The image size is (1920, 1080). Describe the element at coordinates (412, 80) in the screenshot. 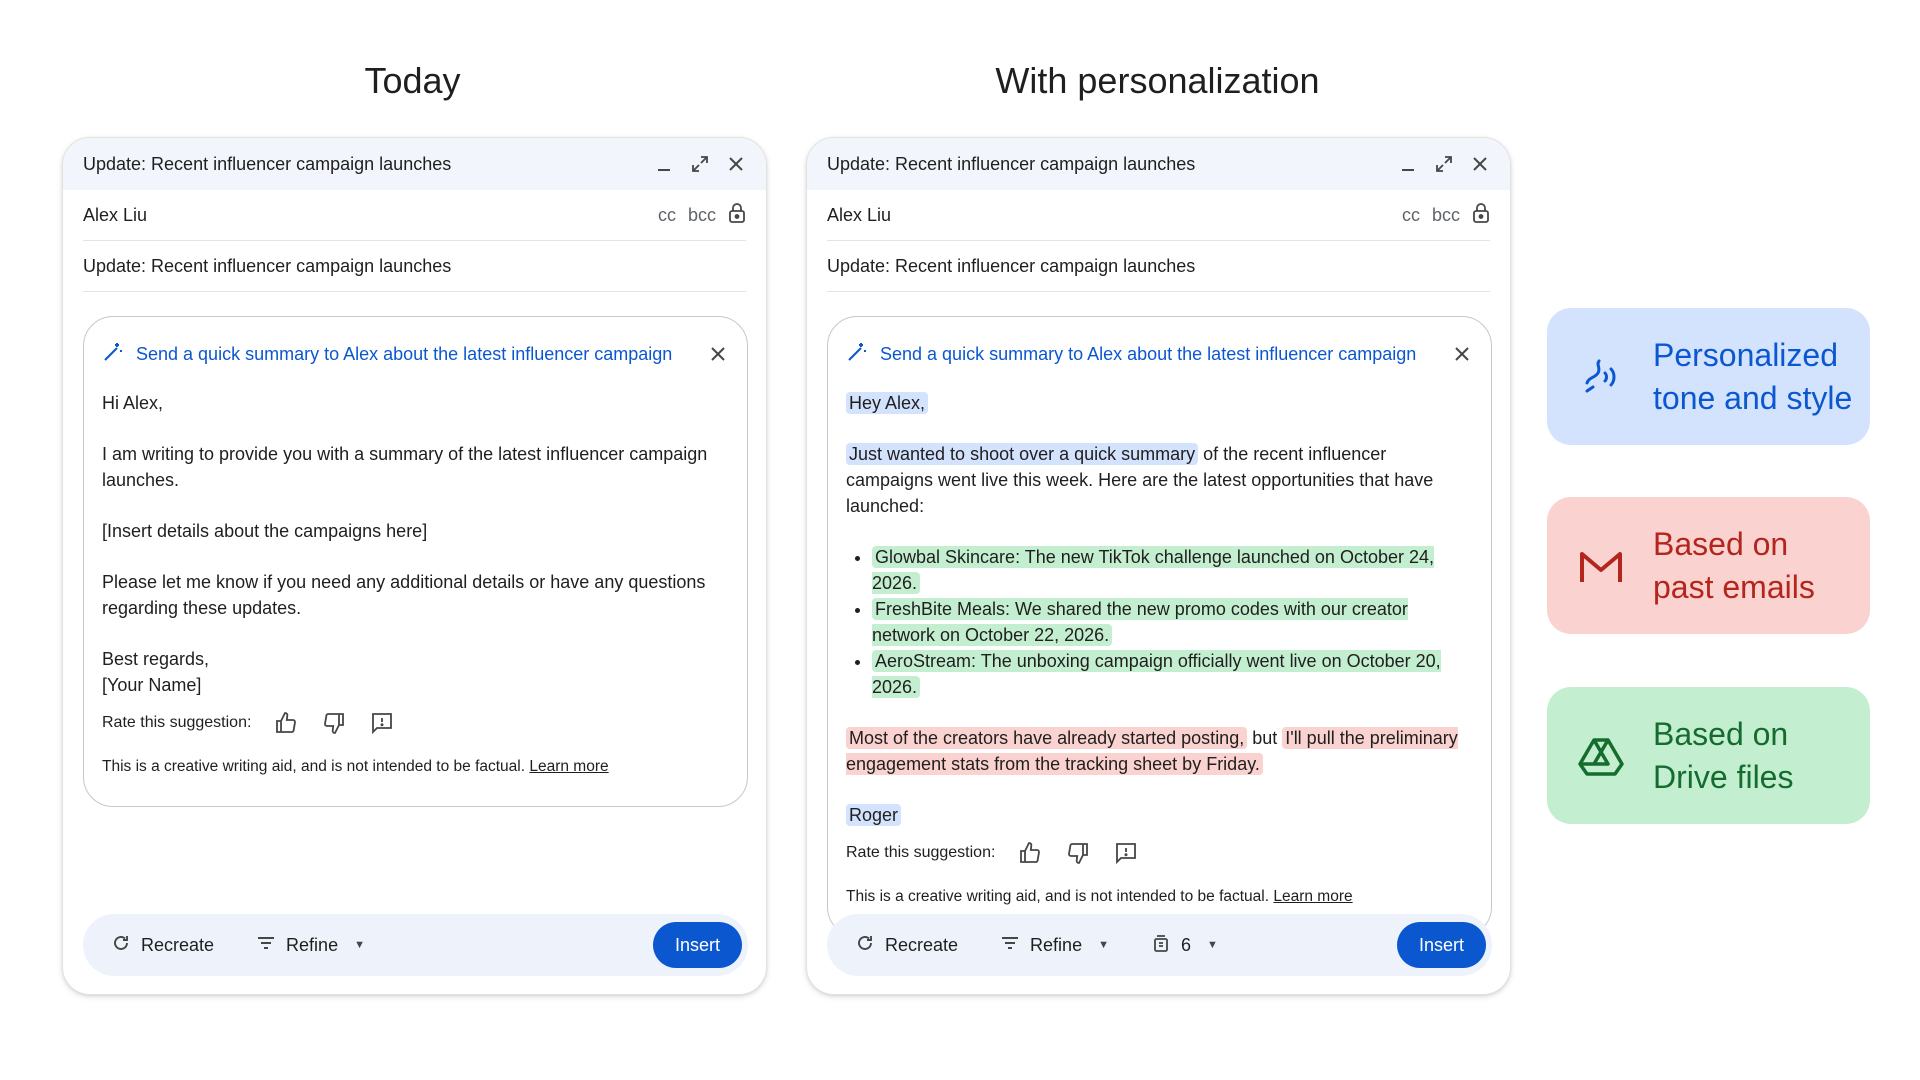

I see `heading-today: Today` at that location.